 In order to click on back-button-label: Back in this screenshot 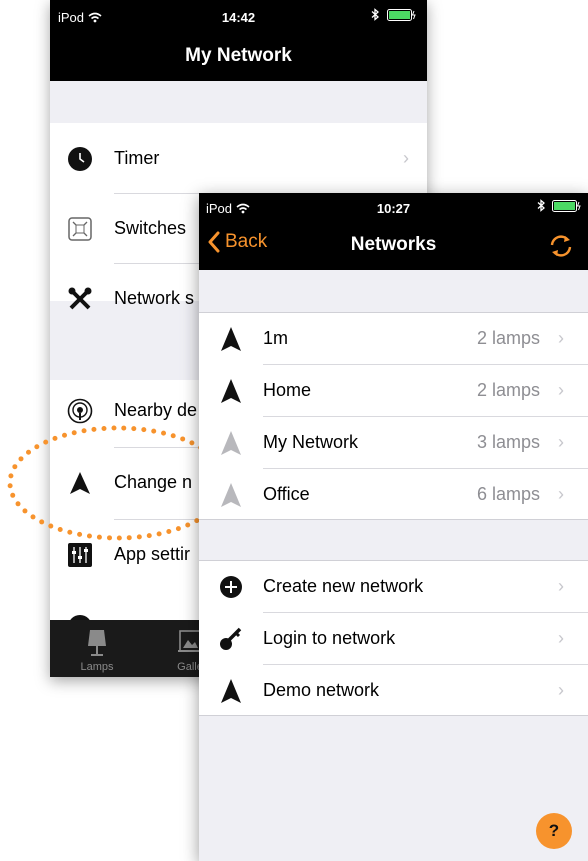, I will do `click(246, 241)`.